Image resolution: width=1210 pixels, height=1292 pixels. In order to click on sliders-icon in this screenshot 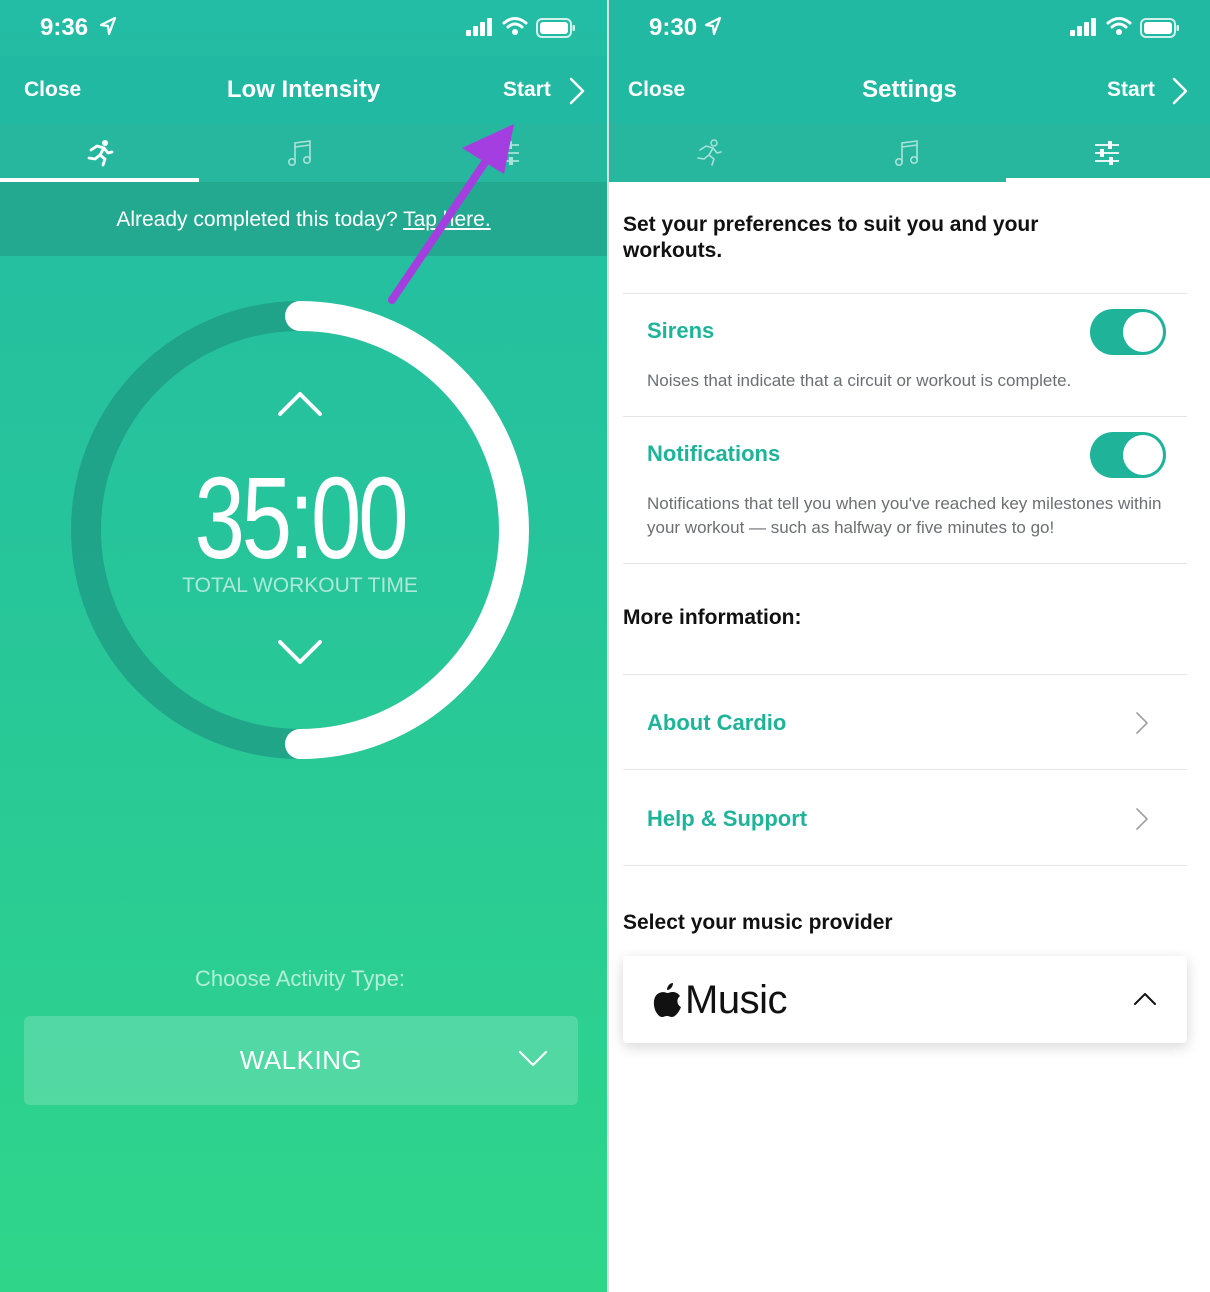, I will do `click(1107, 153)`.